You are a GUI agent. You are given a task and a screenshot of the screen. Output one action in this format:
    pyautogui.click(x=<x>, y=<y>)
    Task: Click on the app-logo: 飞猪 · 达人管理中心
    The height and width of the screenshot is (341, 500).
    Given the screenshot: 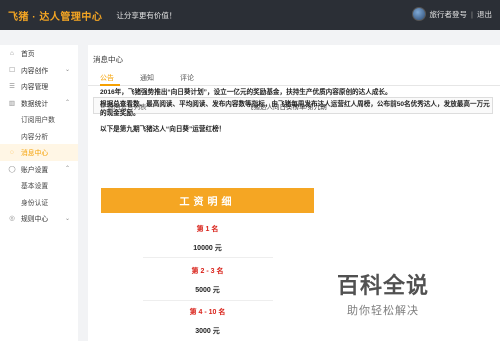 What is the action you would take?
    pyautogui.click(x=55, y=15)
    